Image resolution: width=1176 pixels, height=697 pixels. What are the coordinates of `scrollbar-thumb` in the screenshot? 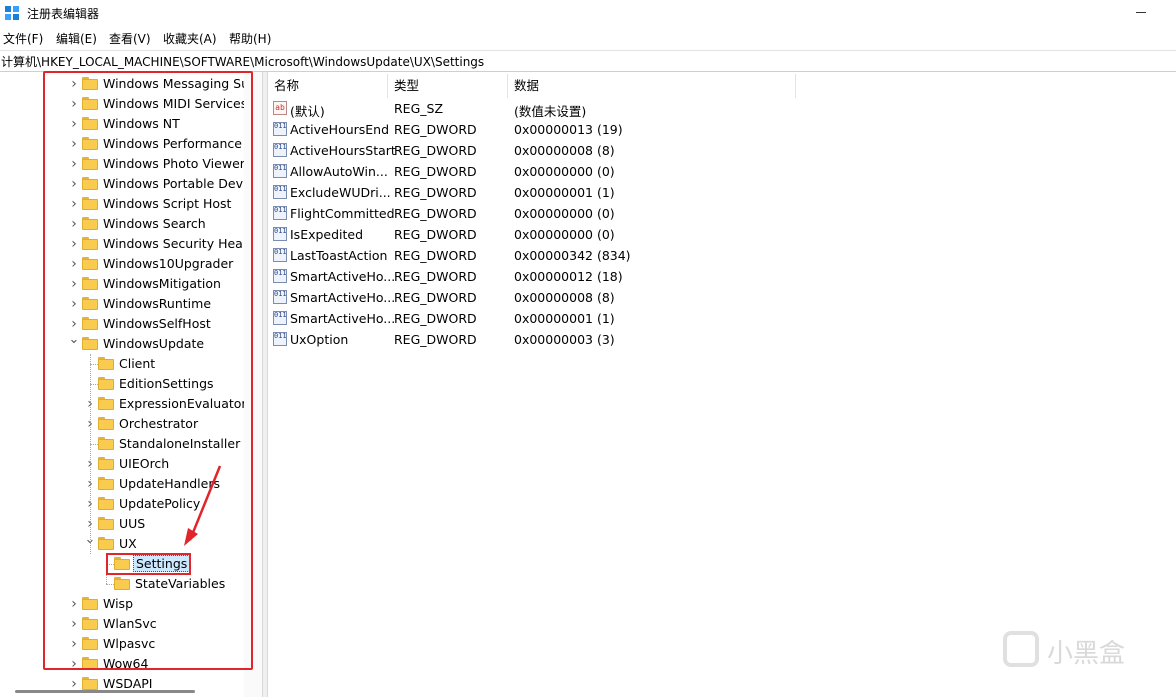 It's located at (105, 691).